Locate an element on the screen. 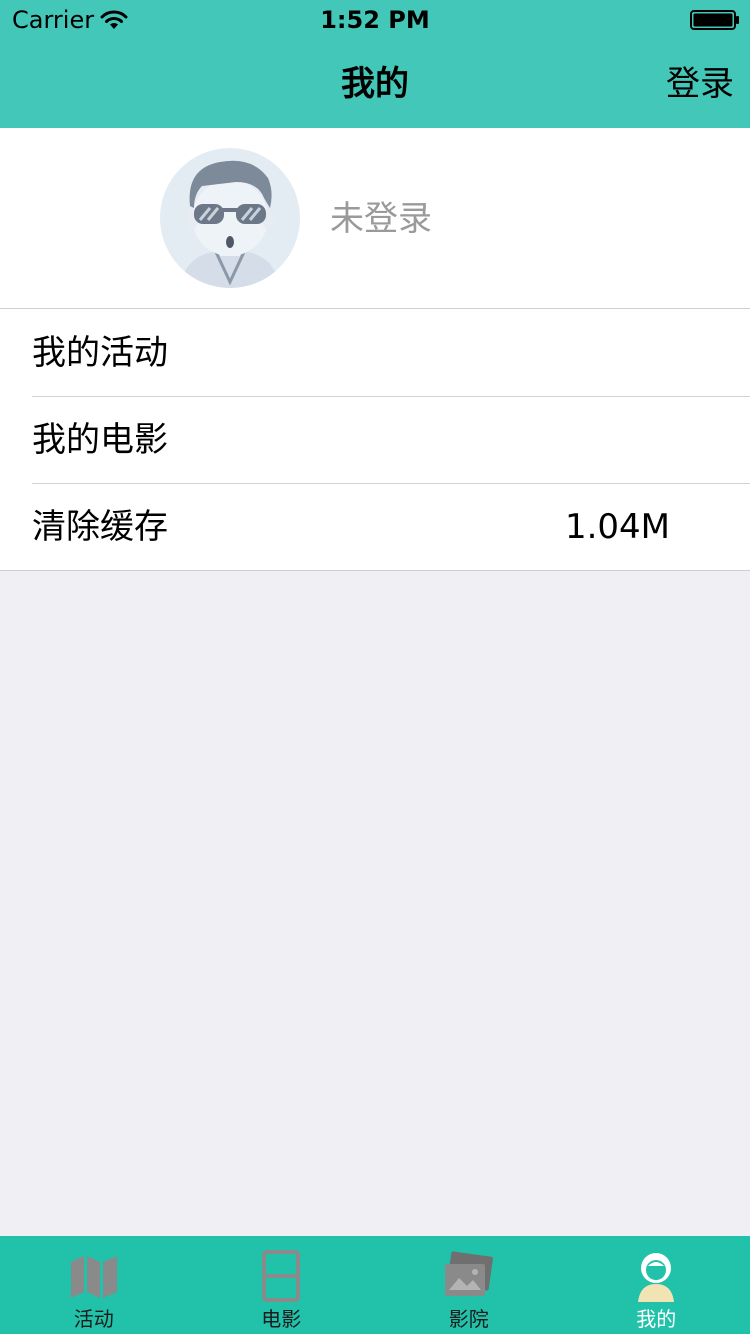  tab-theaters: 影院 is located at coordinates (469, 1285).